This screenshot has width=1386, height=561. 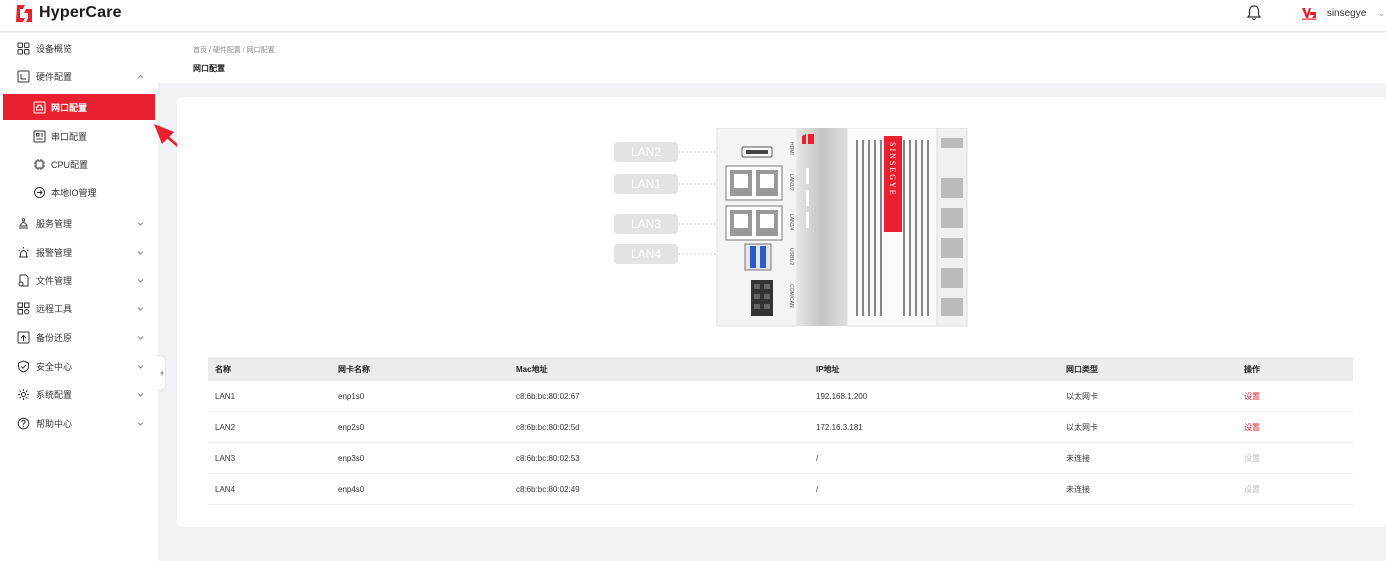 I want to click on caret-left-icon, so click(x=161, y=373).